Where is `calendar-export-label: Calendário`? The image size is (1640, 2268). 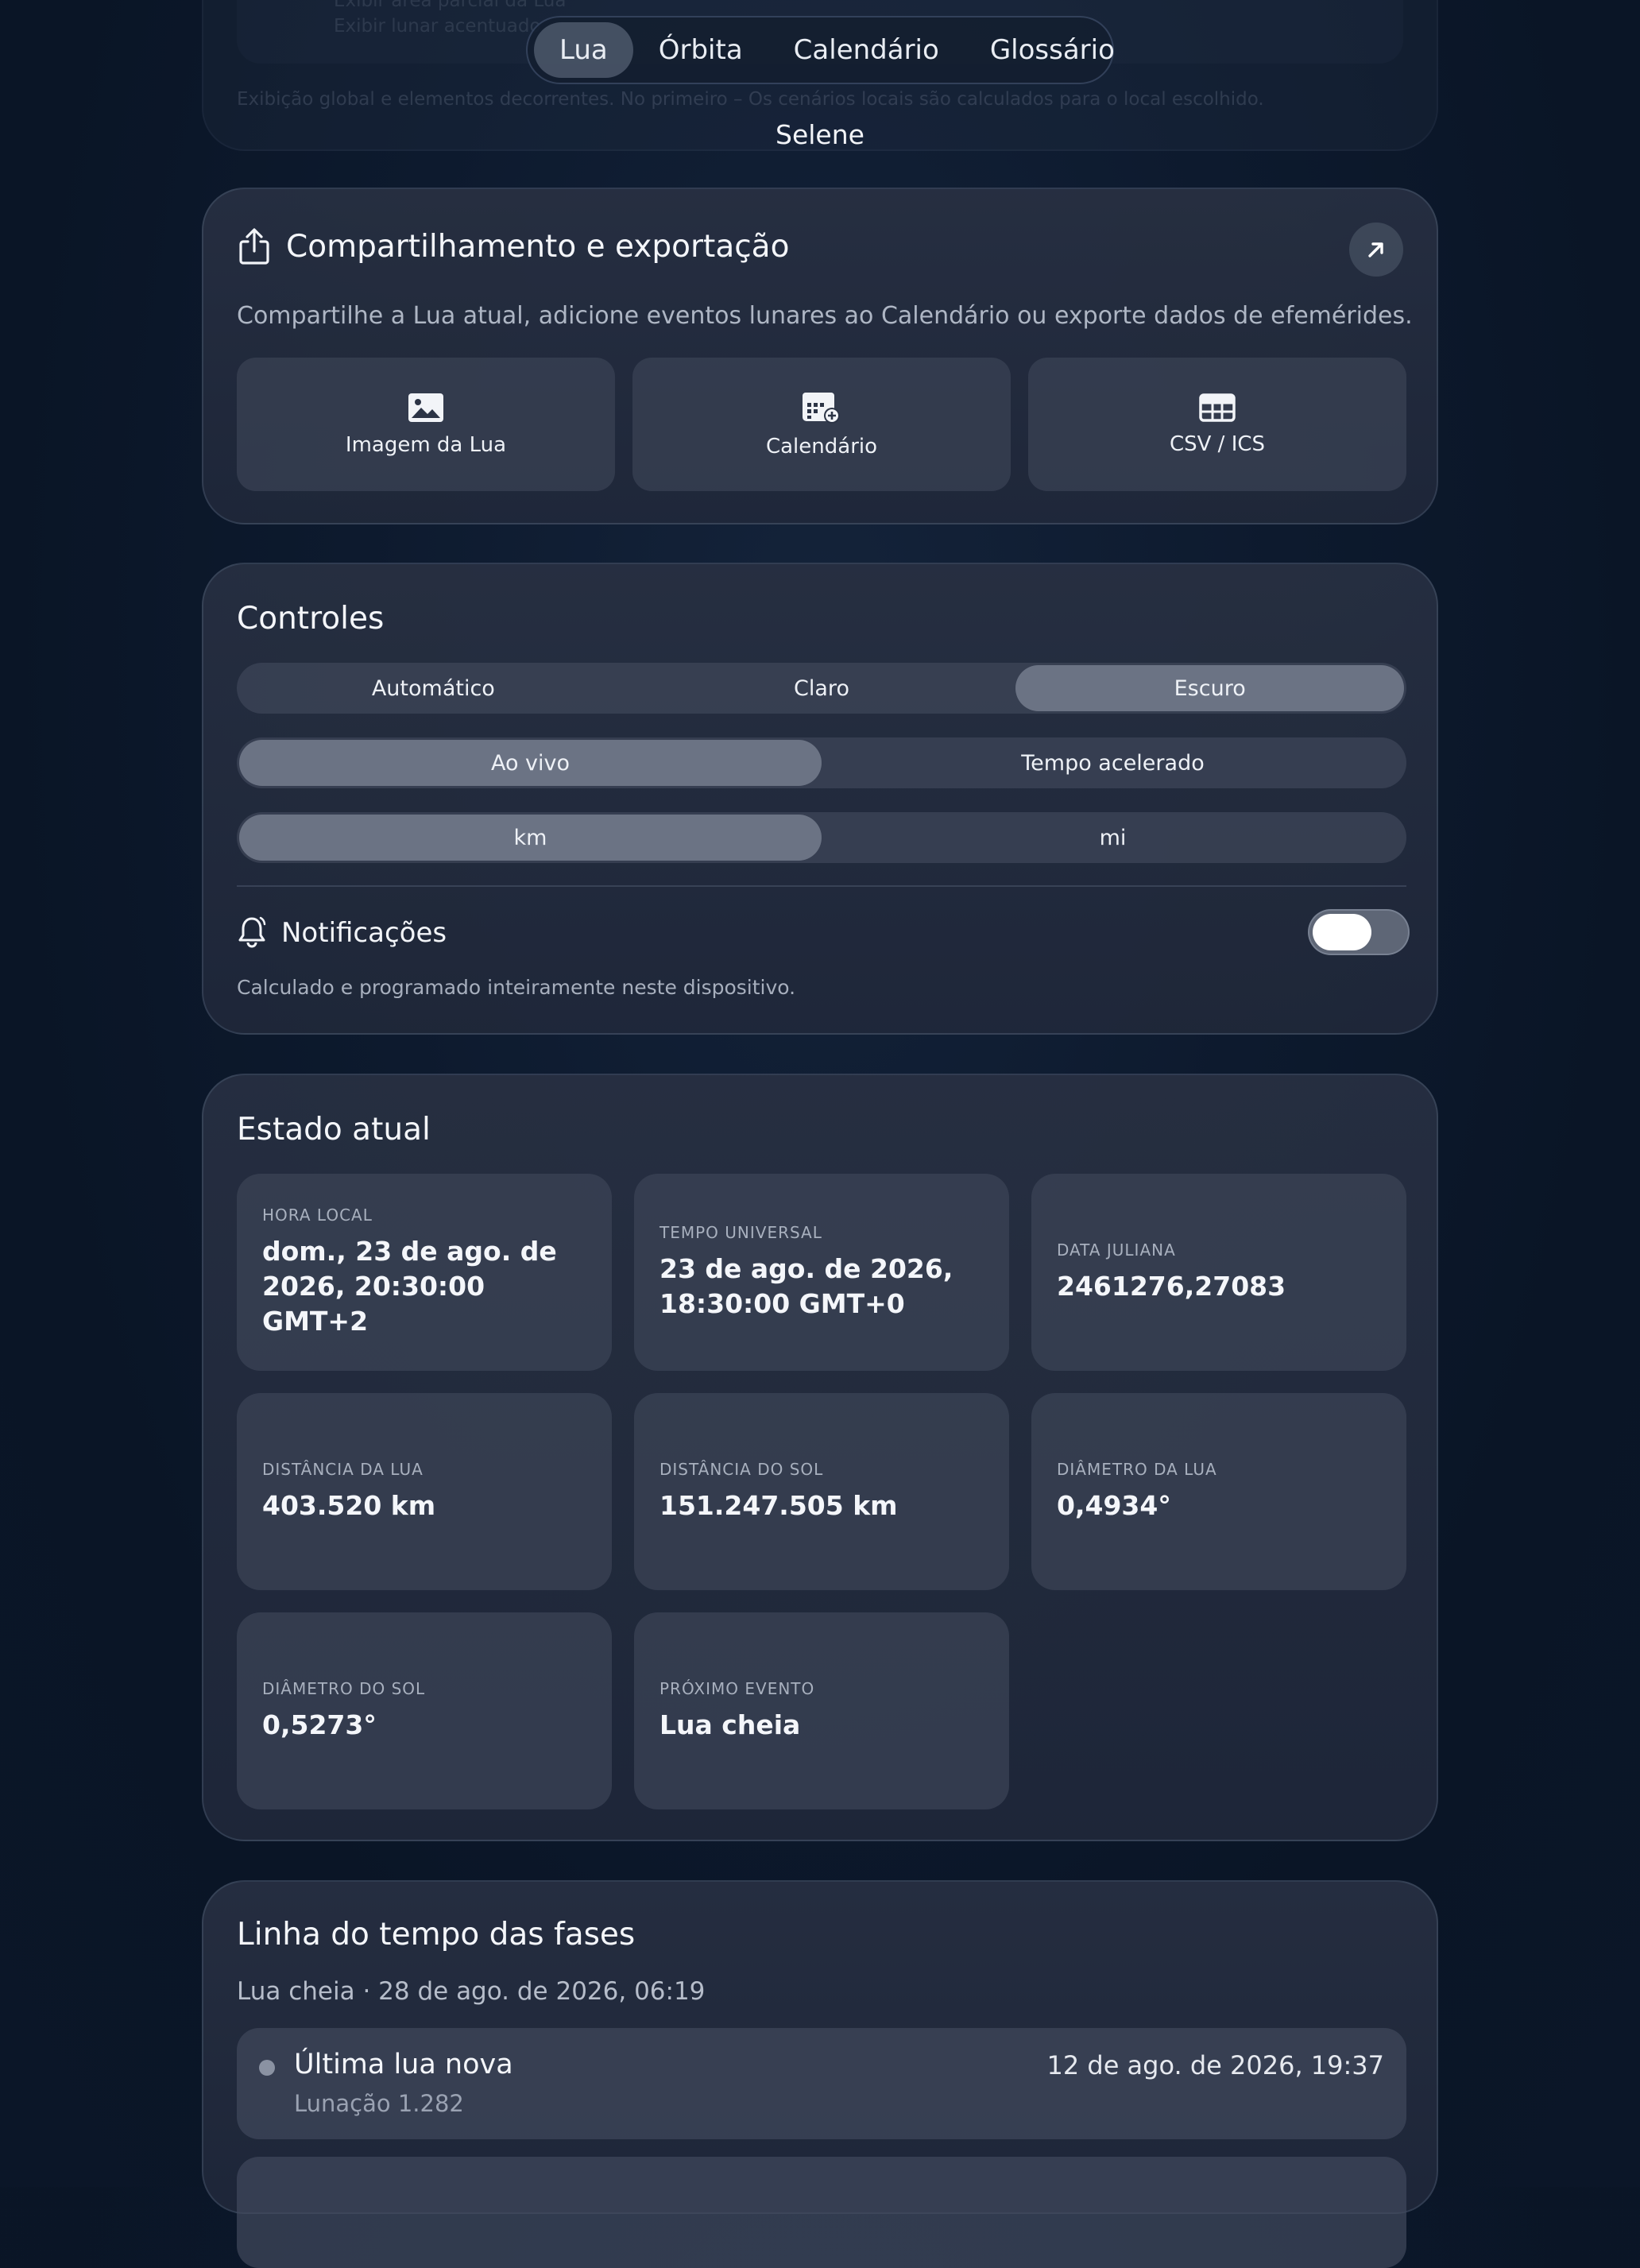
calendar-export-label: Calendário is located at coordinates (821, 447).